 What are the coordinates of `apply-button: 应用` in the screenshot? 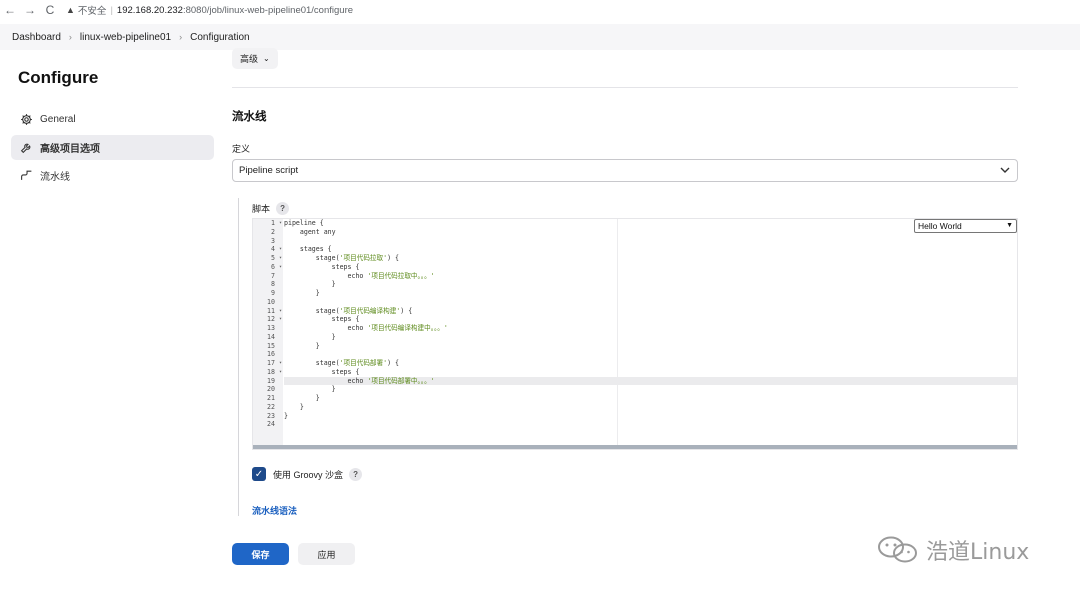 It's located at (326, 554).